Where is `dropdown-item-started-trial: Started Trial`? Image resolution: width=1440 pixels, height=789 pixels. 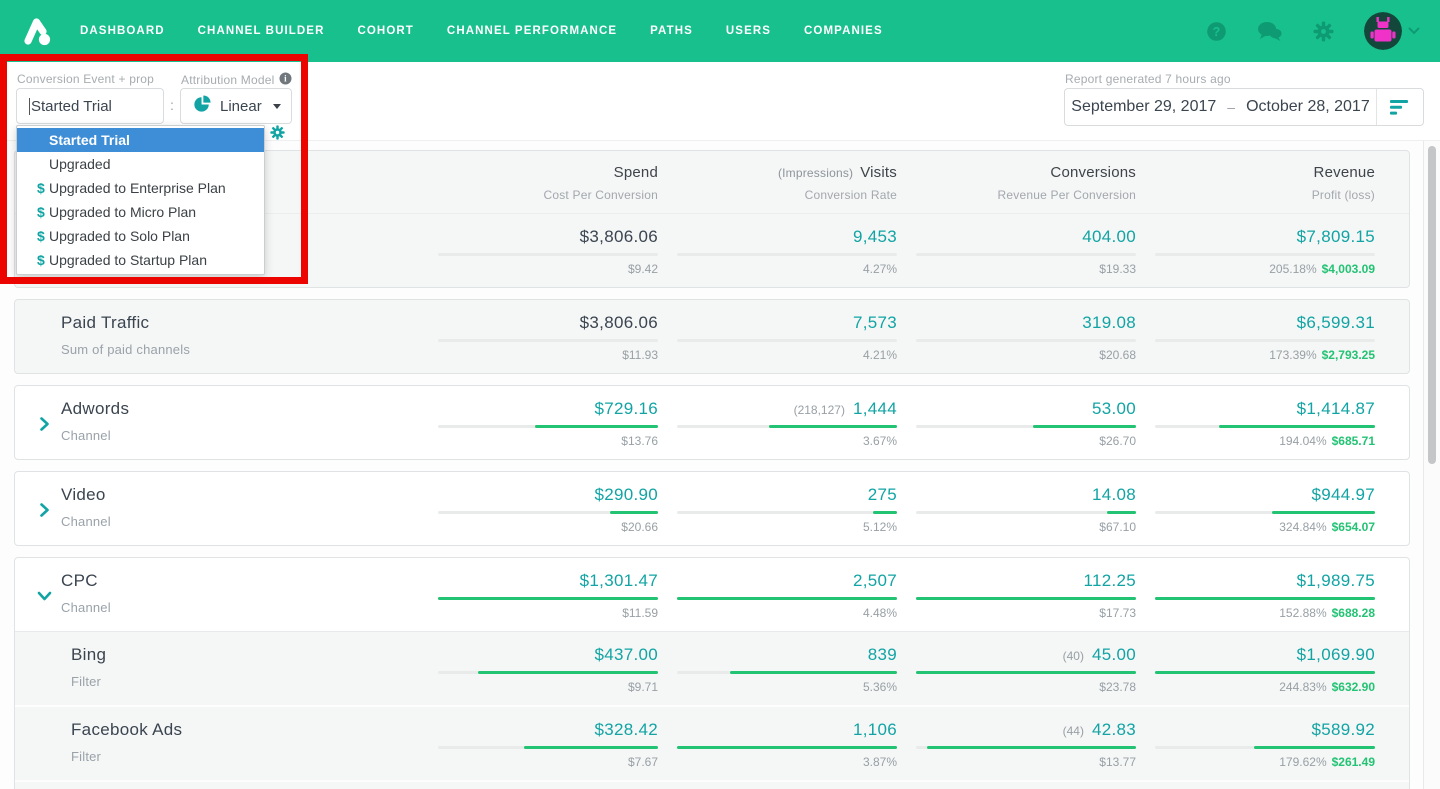
dropdown-item-started-trial: Started Trial is located at coordinates (140, 140).